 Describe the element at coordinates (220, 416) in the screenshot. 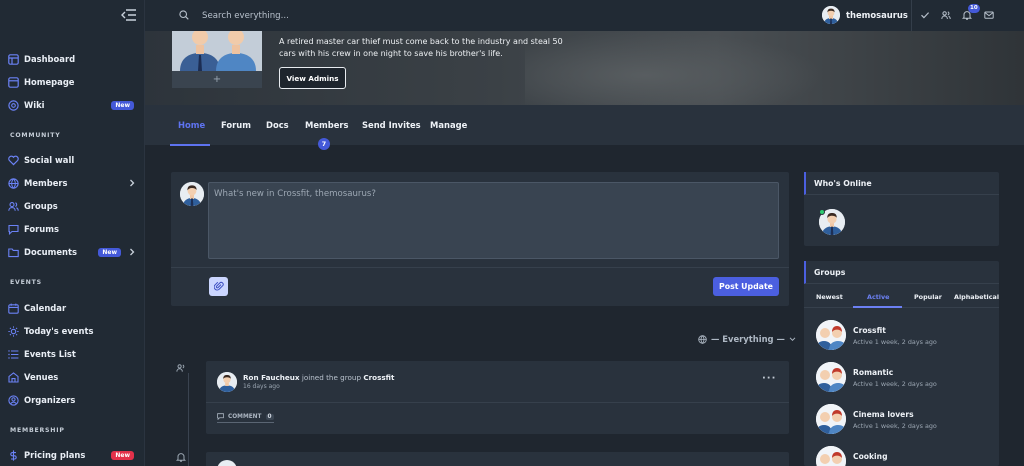

I see `comment-icon` at that location.